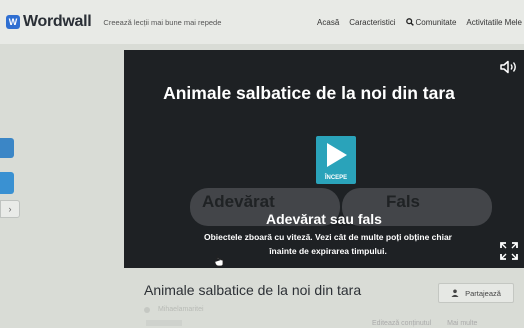 The height and width of the screenshot is (328, 524). What do you see at coordinates (181, 309) in the screenshot?
I see `author-name: Mihaelamaritei` at bounding box center [181, 309].